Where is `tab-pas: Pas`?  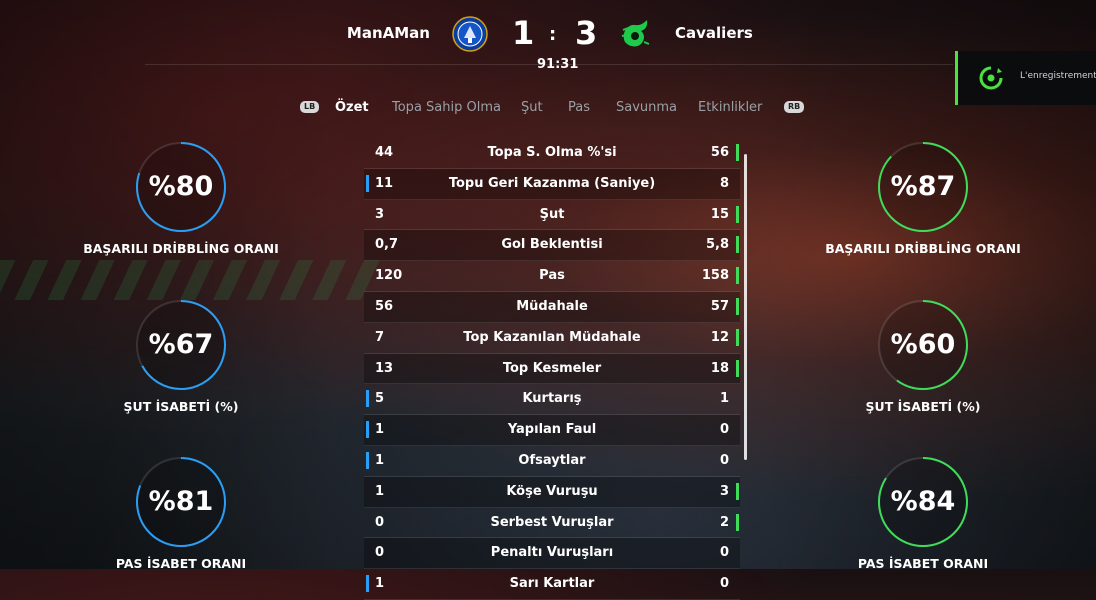 tab-pas: Pas is located at coordinates (579, 107).